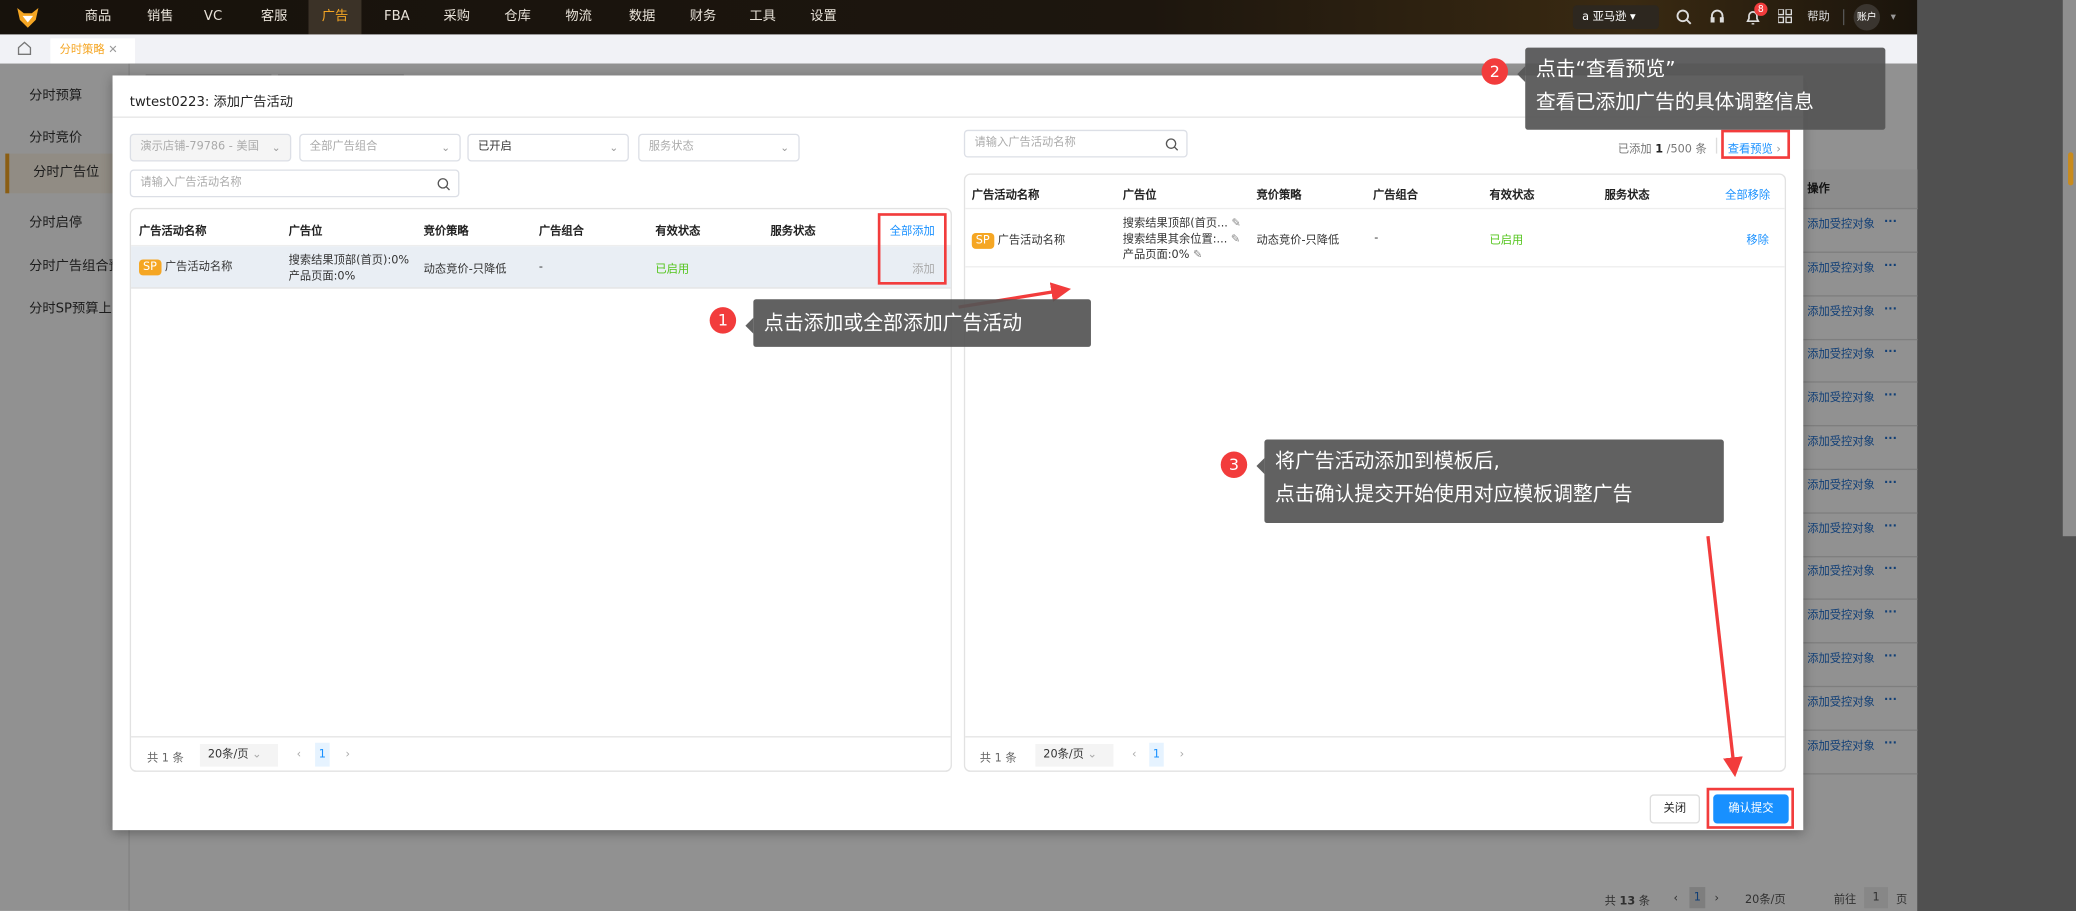 The width and height of the screenshot is (2076, 911). What do you see at coordinates (893, 323) in the screenshot?
I see `callout-text: 点击添加或全部添加广告活动` at bounding box center [893, 323].